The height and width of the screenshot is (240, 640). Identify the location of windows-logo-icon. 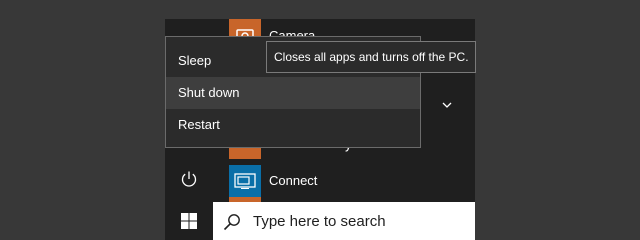
(189, 221).